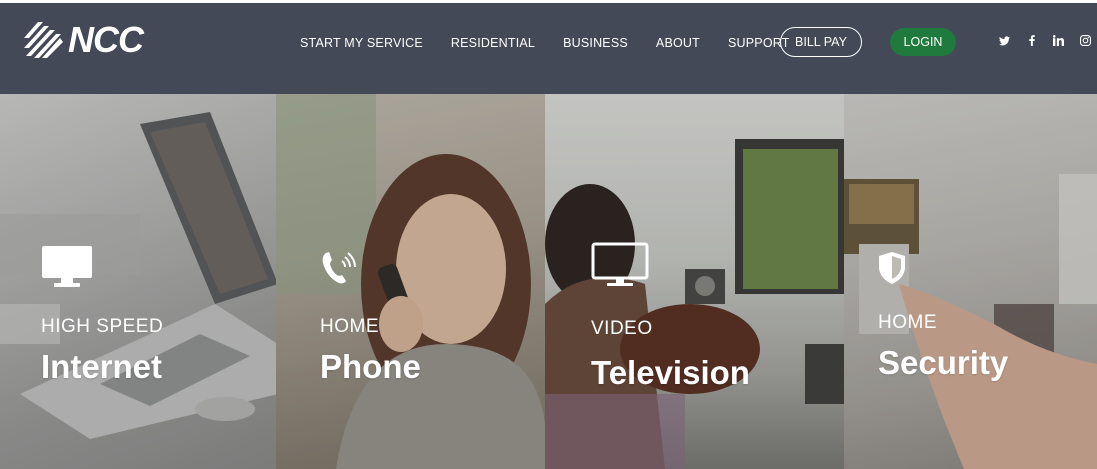  I want to click on panel-title: Phone, so click(370, 366).